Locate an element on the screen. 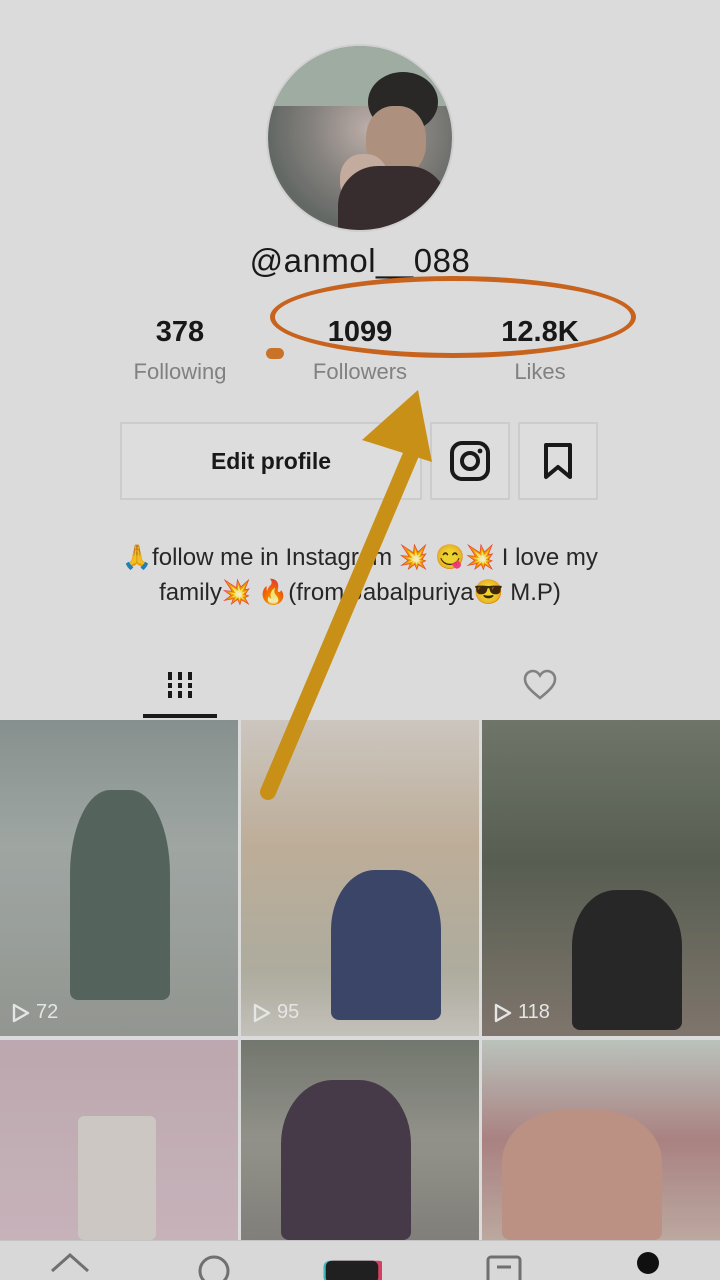  tab-videos is located at coordinates (180, 685).